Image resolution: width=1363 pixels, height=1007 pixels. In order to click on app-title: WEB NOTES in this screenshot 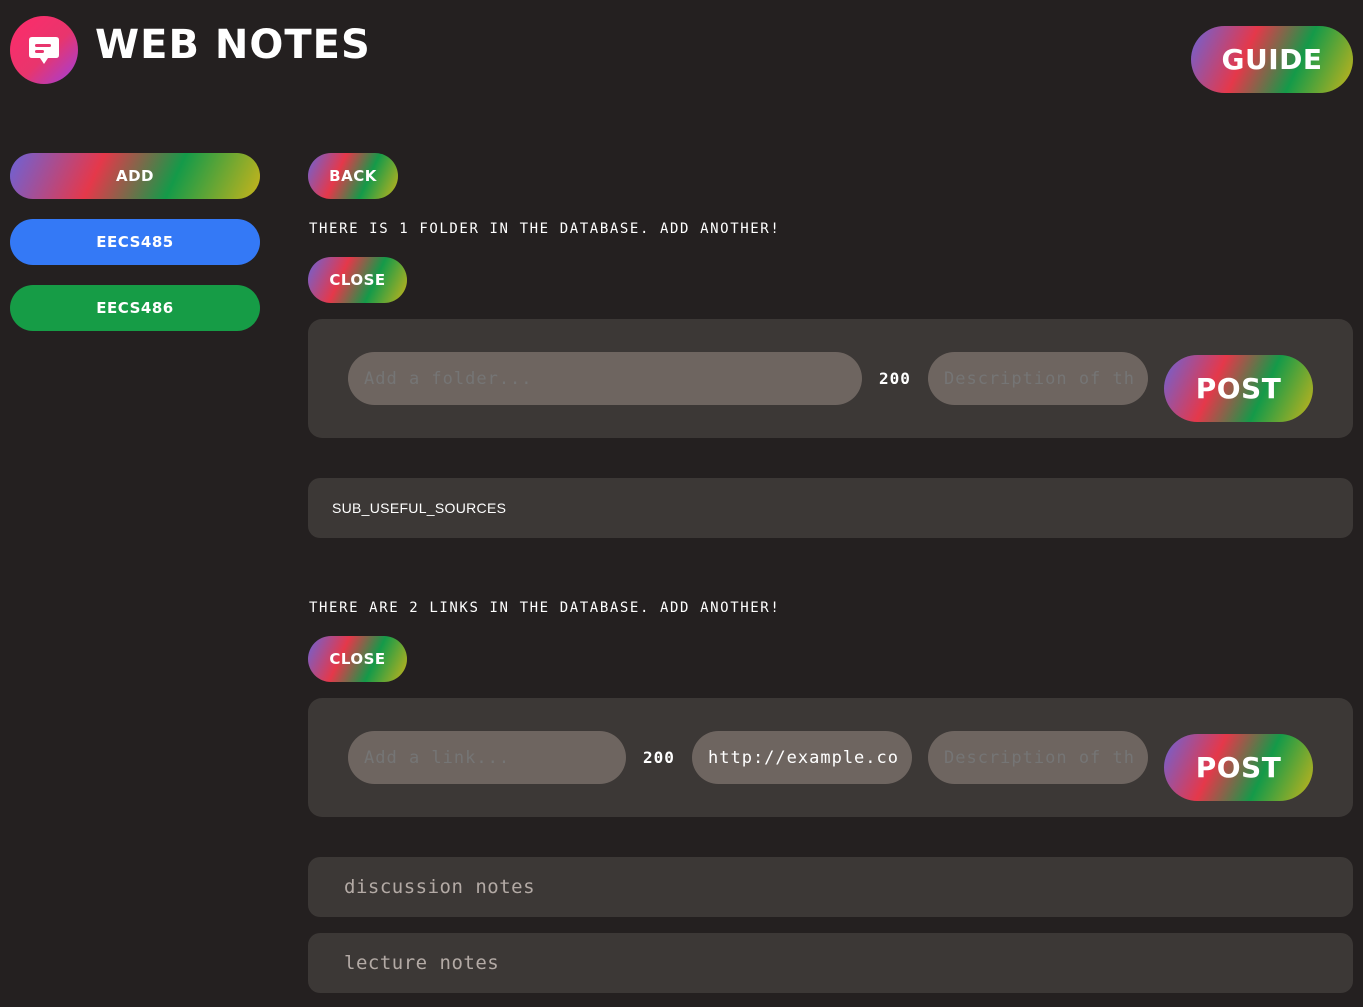, I will do `click(233, 45)`.